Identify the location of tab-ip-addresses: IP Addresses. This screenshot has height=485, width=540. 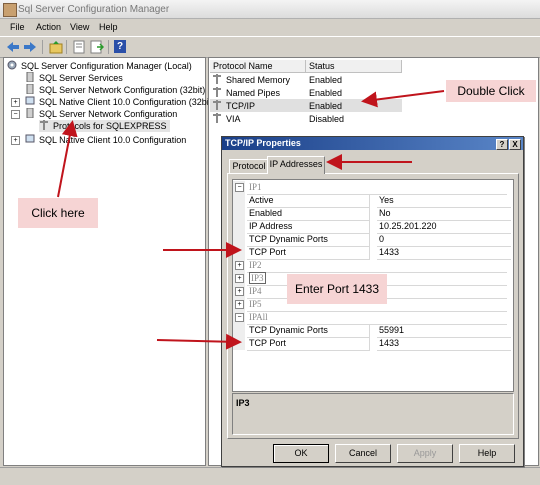
(296, 165).